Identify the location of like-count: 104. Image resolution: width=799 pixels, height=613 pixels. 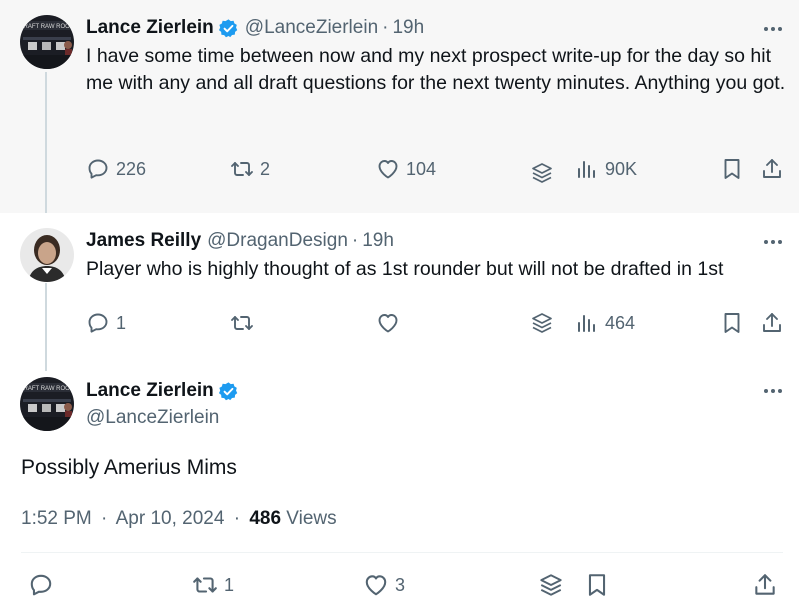
(421, 168).